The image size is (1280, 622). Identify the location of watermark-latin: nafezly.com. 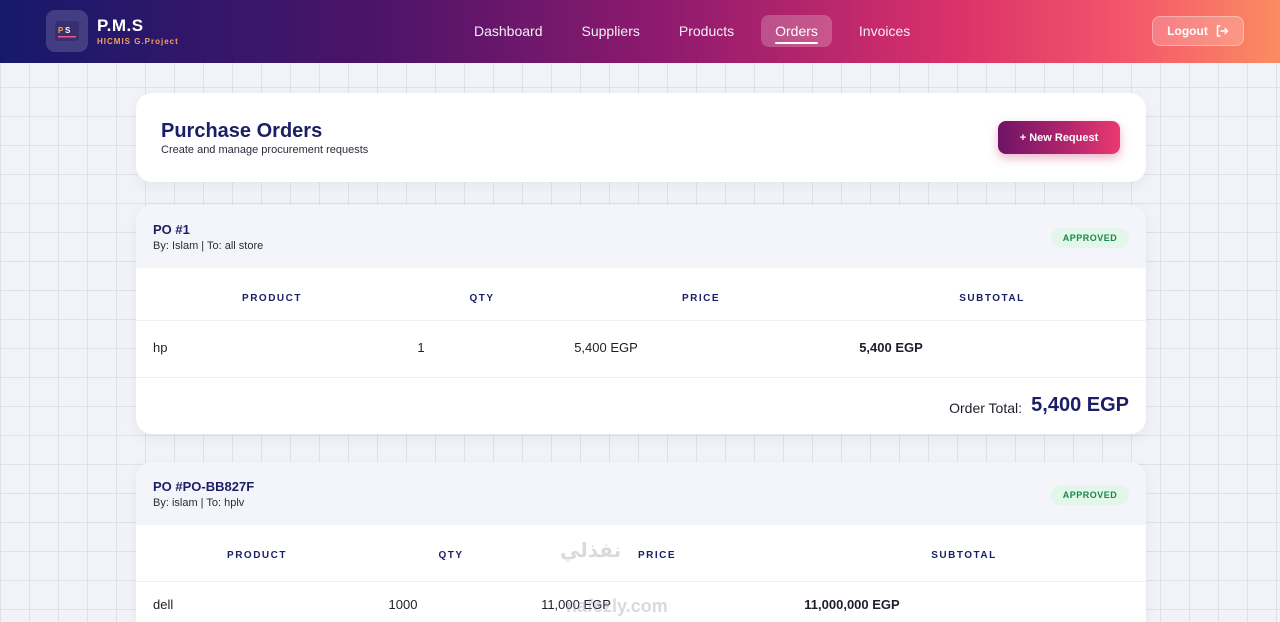
(617, 606).